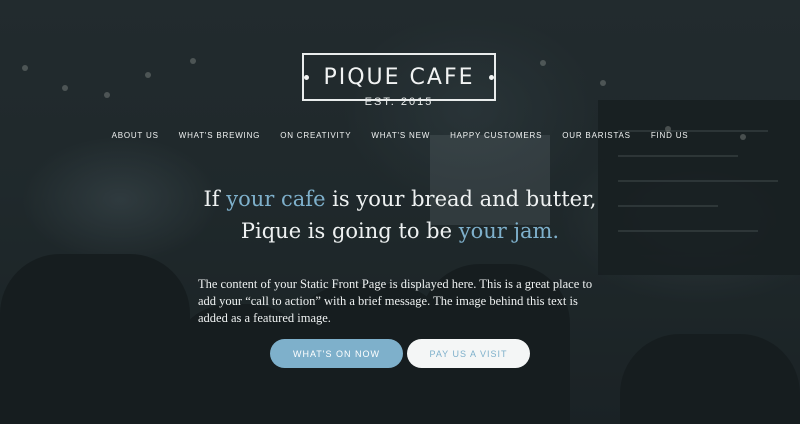 This screenshot has width=800, height=424. Describe the element at coordinates (135, 135) in the screenshot. I see `nav-item-about-us: ABOUT US` at that location.